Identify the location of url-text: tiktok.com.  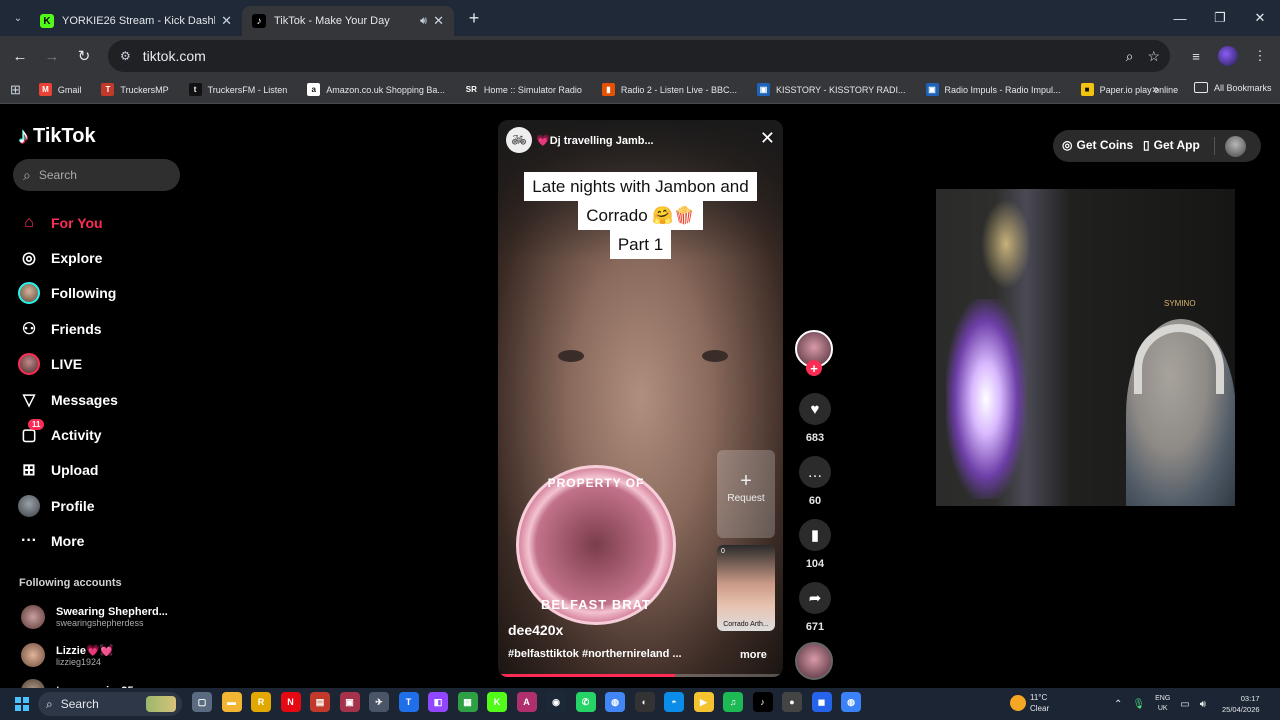
(174, 56).